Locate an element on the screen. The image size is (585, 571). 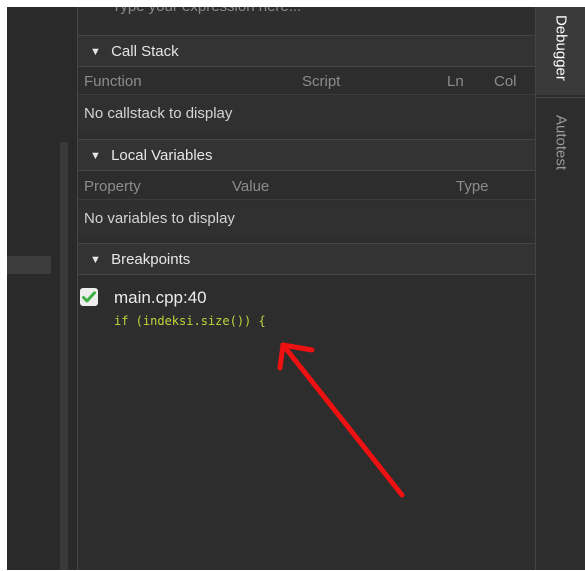
annotation-arrow is located at coordinates (341, 420).